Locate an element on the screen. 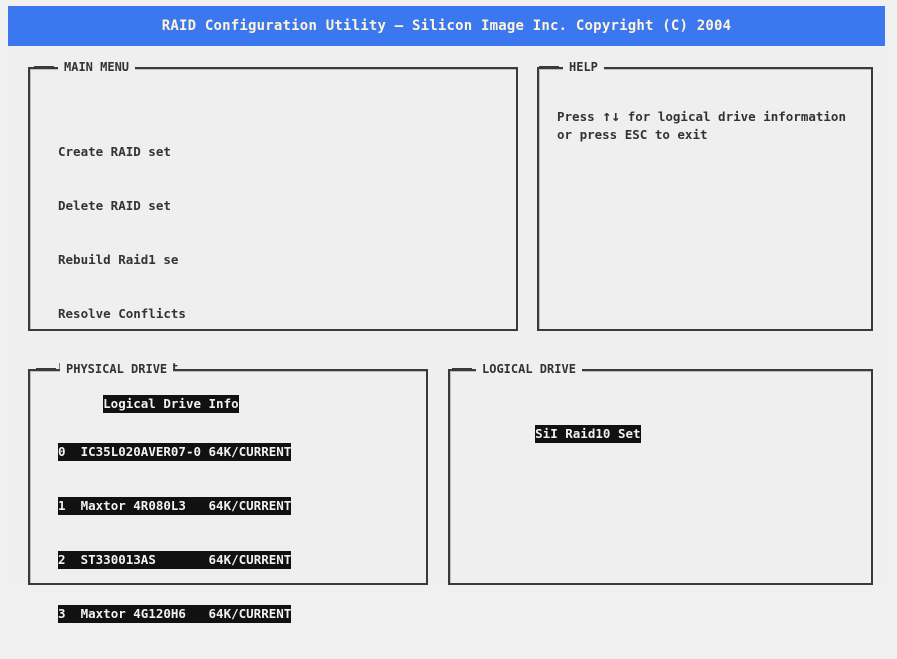  physical-drive-row: 2 ST330013AS 64K/CURRENT is located at coordinates (175, 560).